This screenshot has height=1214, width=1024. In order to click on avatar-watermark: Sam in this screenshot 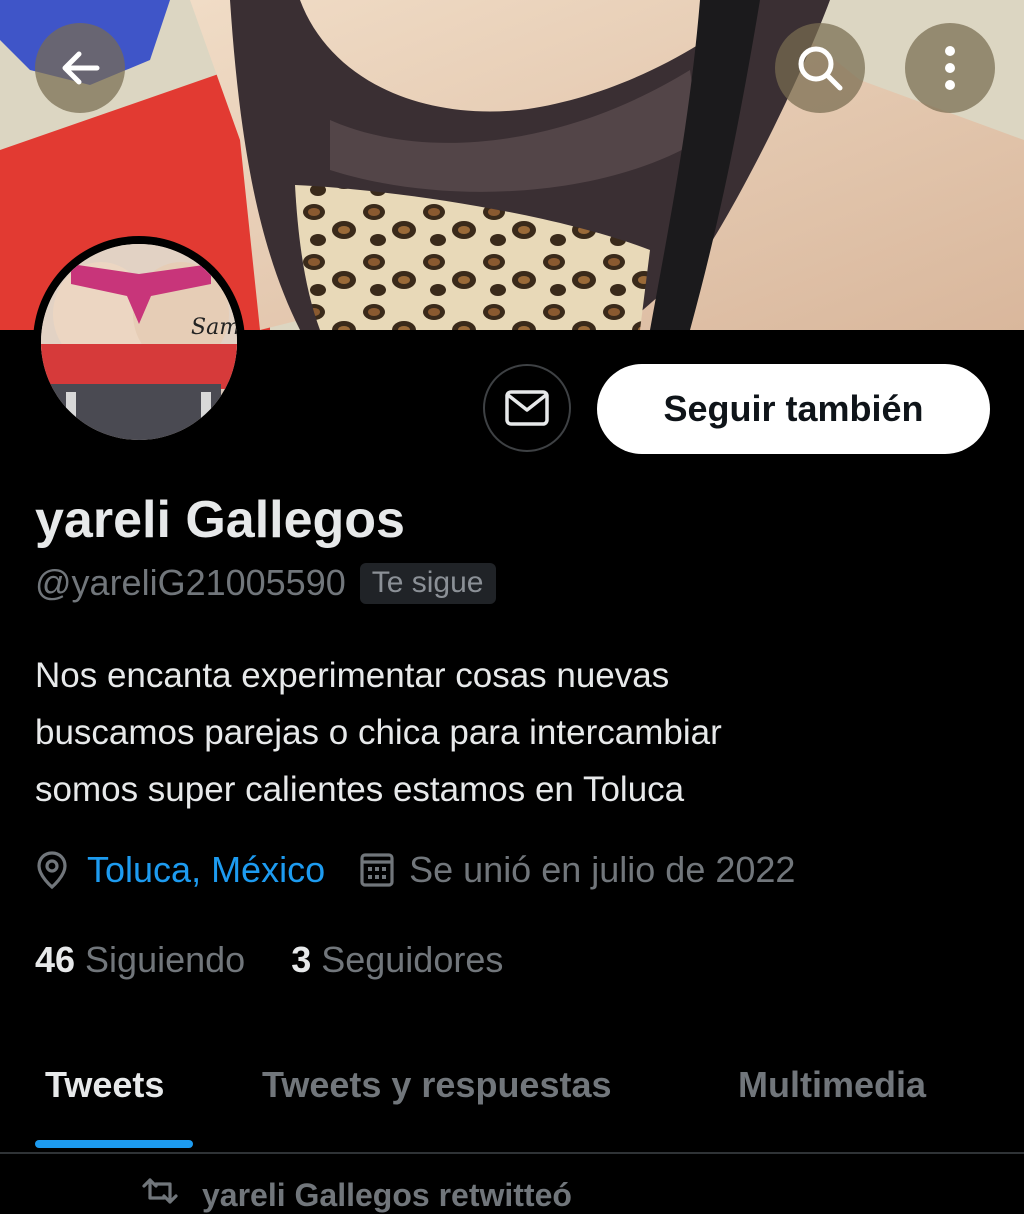, I will do `click(214, 327)`.